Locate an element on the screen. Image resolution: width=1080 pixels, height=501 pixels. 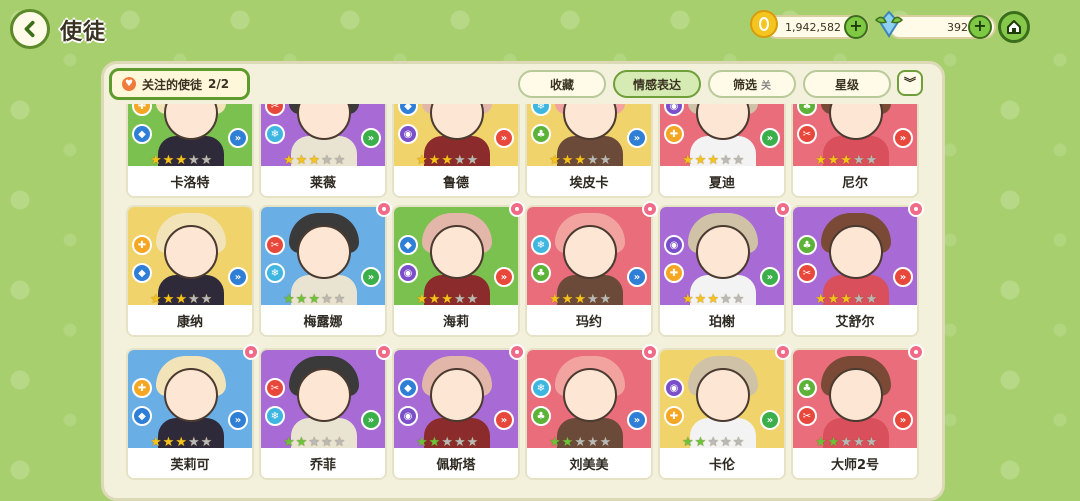
expand-button: ︾ is located at coordinates (910, 83).